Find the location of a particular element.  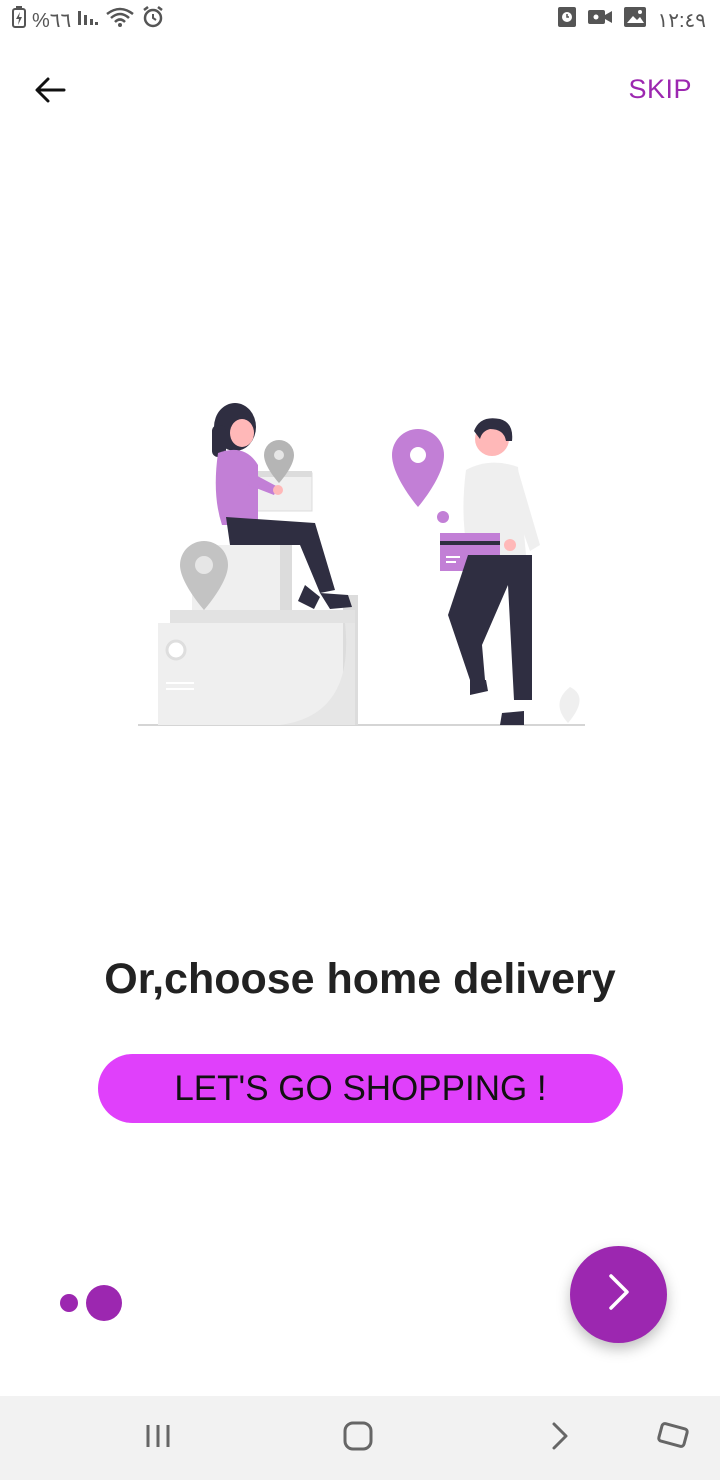

status-right-group: ١٢:٤٩ is located at coordinates (631, 20).